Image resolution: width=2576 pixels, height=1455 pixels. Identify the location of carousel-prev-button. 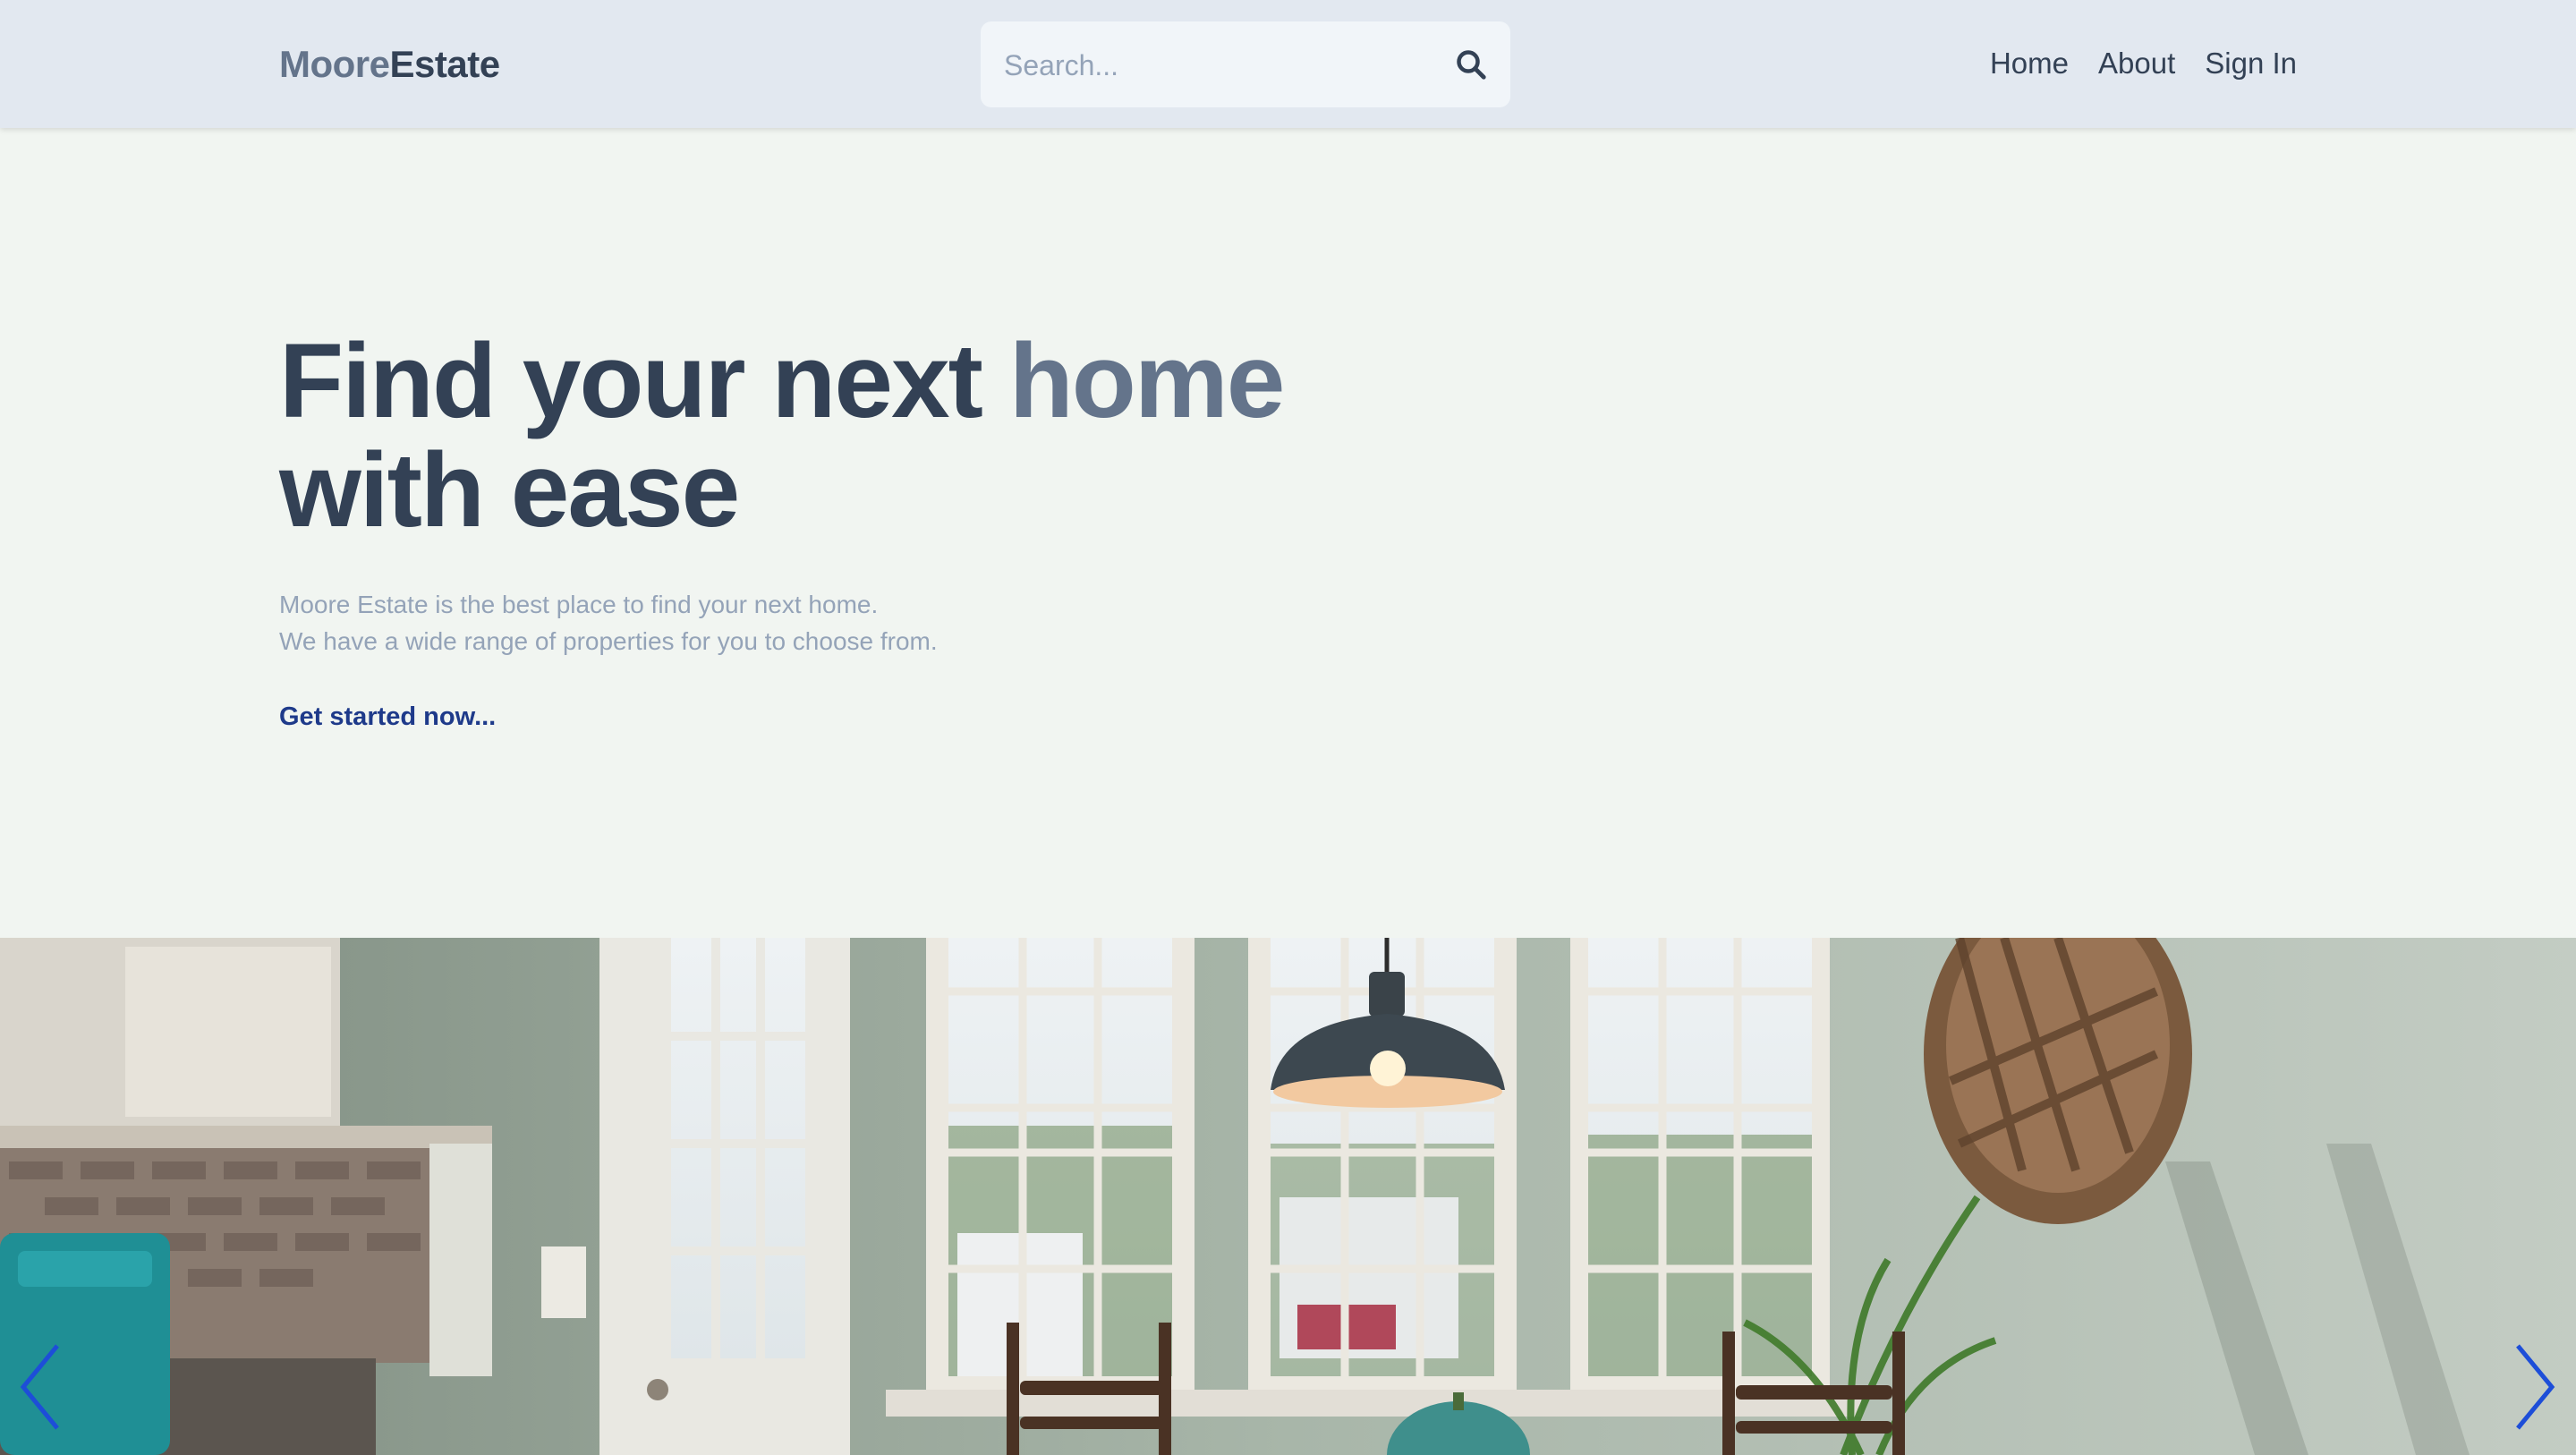
(40, 1387).